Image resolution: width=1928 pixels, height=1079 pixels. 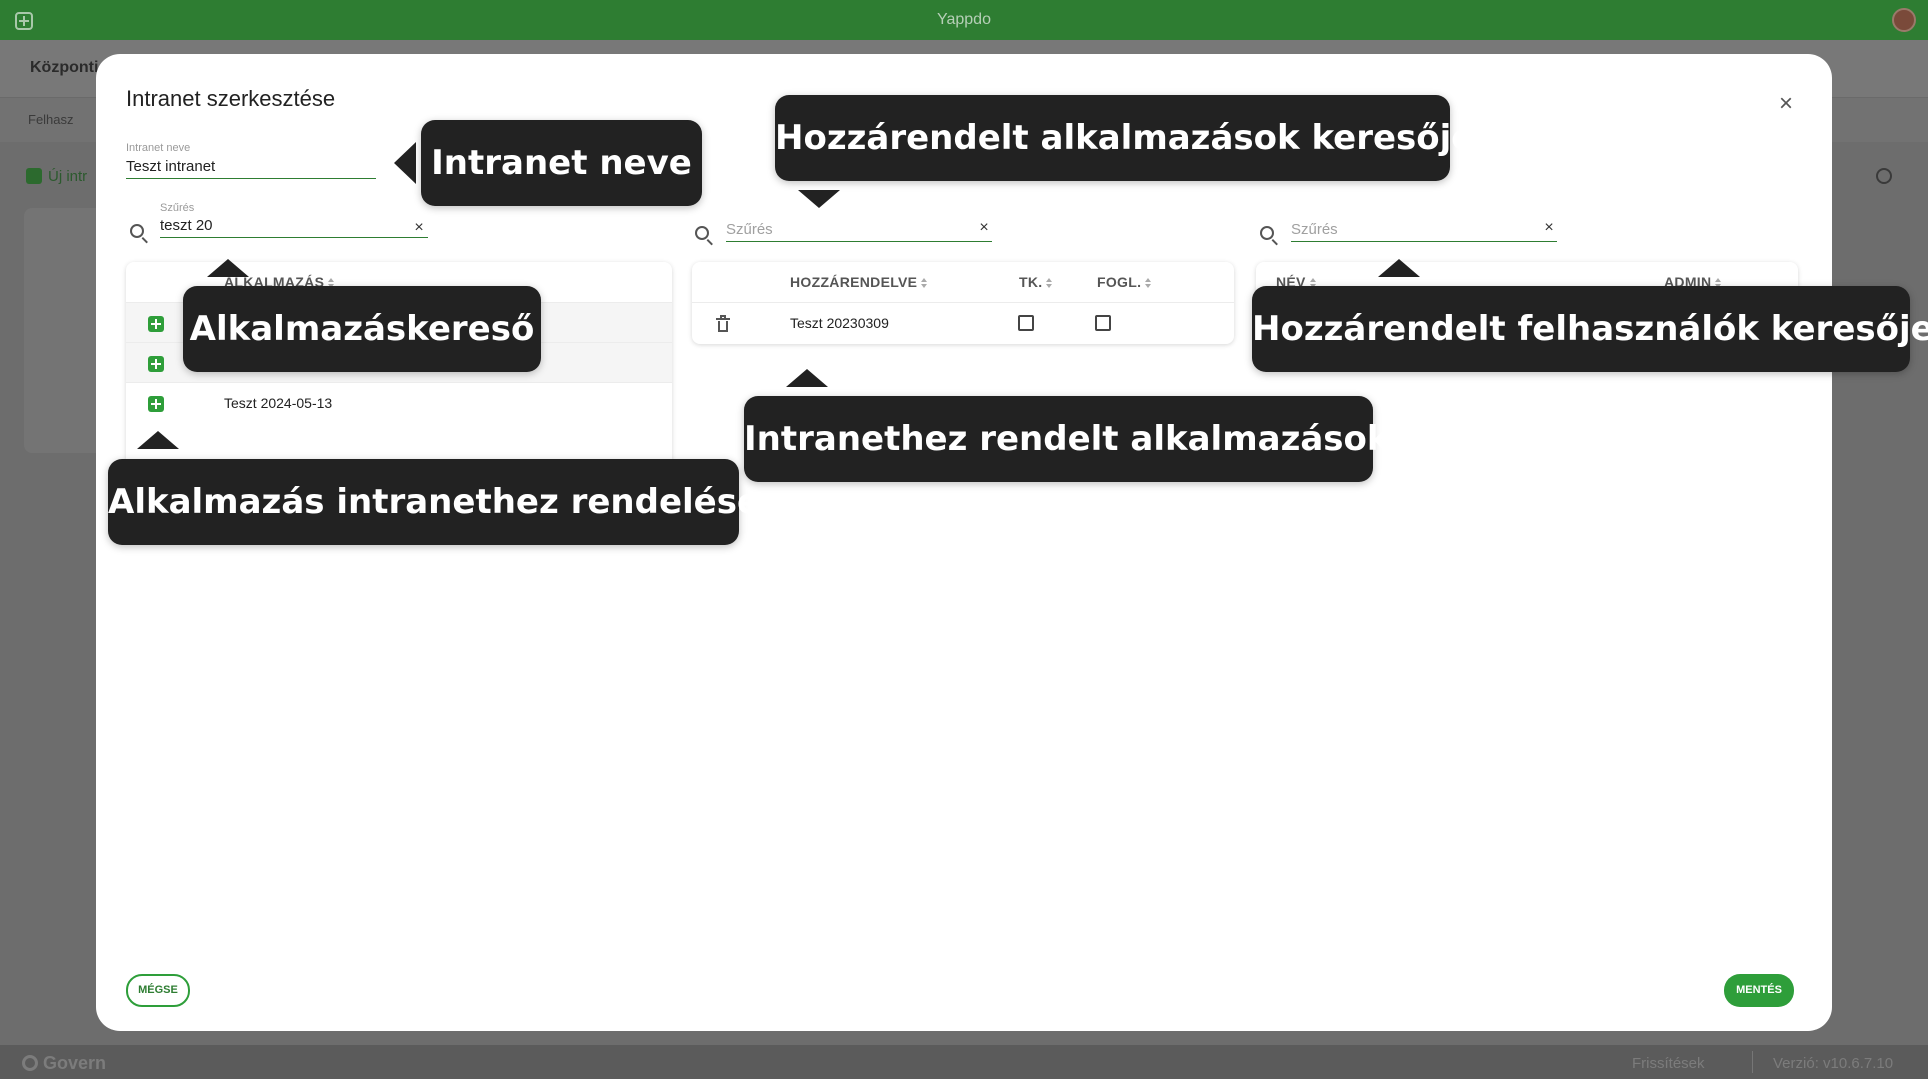 I want to click on intranet-name-input, so click(x=251, y=167).